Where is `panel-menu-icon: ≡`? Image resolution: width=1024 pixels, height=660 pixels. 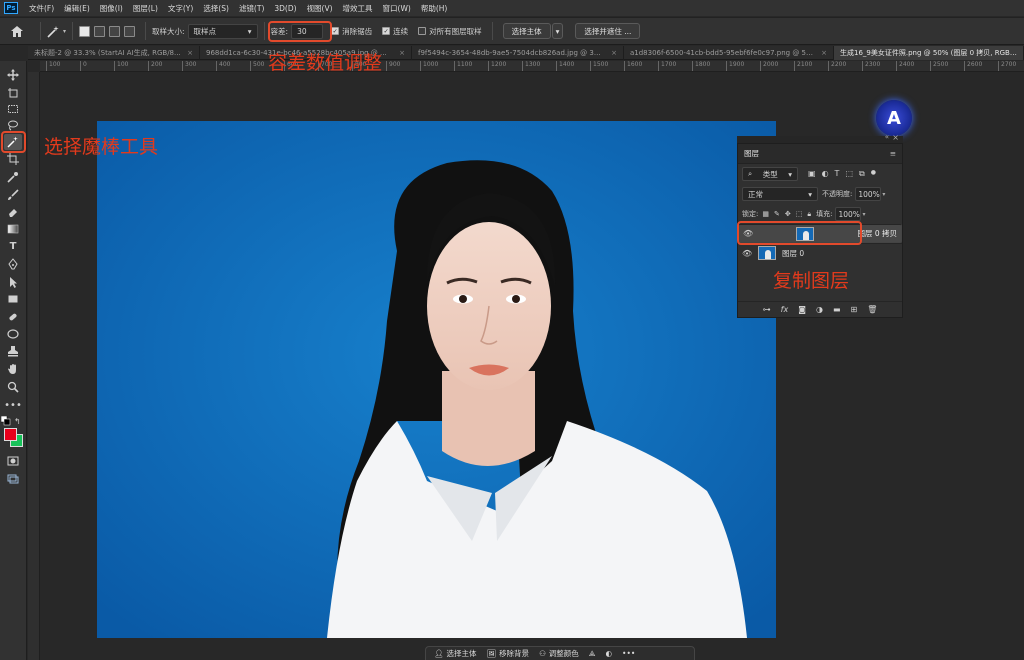 panel-menu-icon: ≡ is located at coordinates (893, 153).